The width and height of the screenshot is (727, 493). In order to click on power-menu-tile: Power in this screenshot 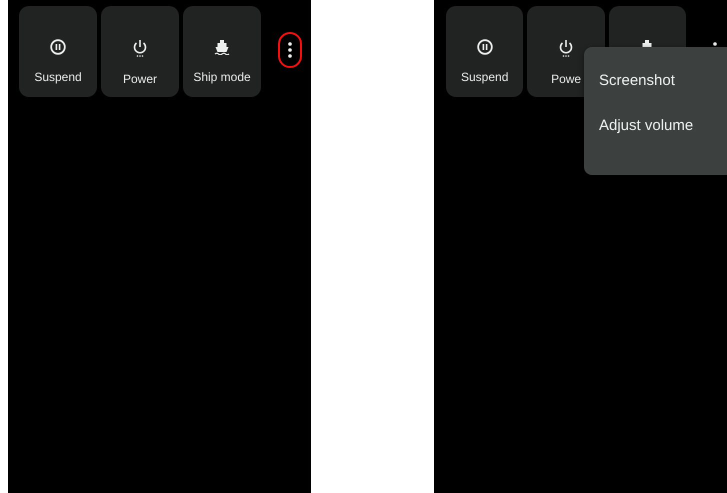, I will do `click(140, 51)`.